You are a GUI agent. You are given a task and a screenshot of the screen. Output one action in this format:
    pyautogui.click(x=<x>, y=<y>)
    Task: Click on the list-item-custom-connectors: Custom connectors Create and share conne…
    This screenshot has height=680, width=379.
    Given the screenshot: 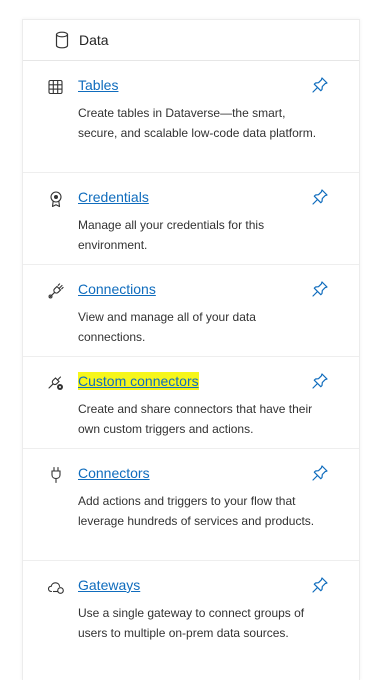 What is the action you would take?
    pyautogui.click(x=191, y=403)
    